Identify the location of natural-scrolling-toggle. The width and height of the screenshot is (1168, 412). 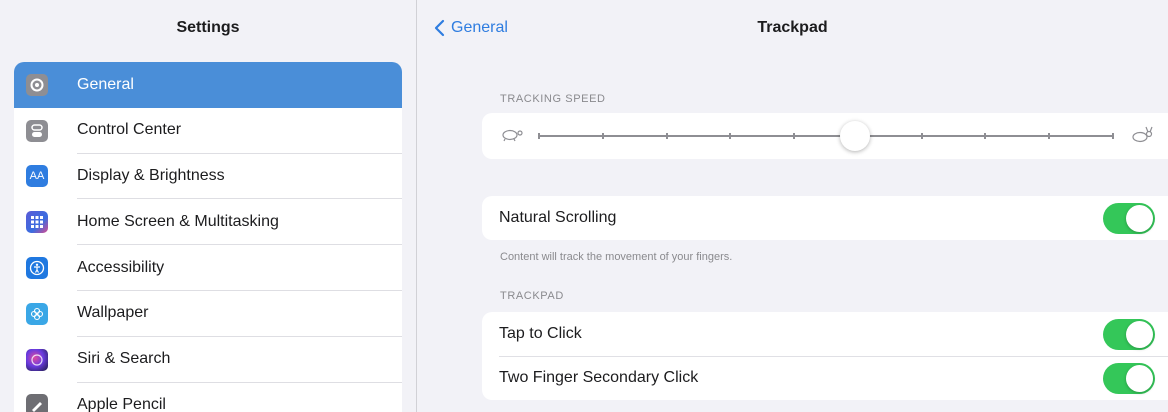
(1129, 218).